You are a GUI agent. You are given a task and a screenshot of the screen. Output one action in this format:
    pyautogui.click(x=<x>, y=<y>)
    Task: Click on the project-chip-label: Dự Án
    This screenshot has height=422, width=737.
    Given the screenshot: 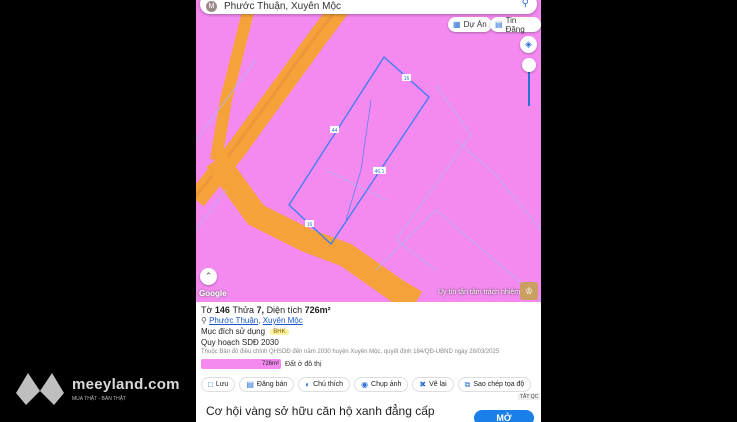 What is the action you would take?
    pyautogui.click(x=475, y=24)
    